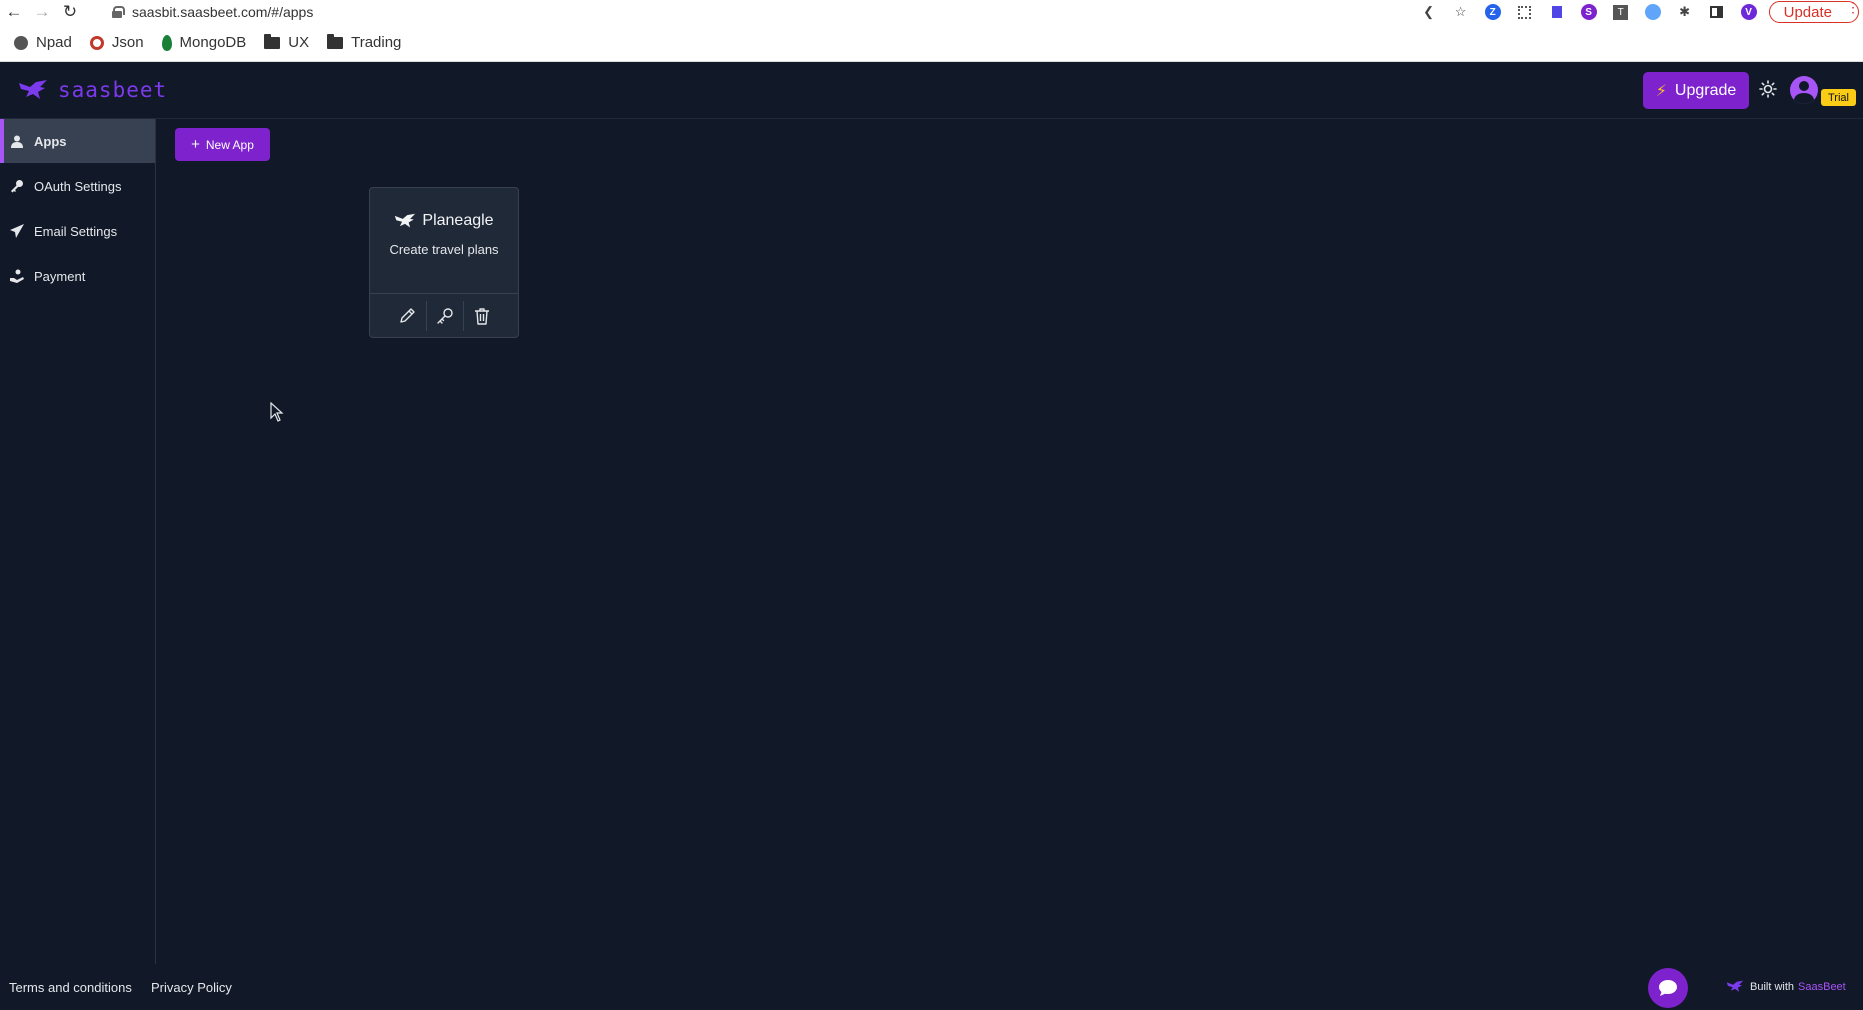 This screenshot has width=1863, height=1010. What do you see at coordinates (286, 42) in the screenshot?
I see `bookmark-ux: UX` at bounding box center [286, 42].